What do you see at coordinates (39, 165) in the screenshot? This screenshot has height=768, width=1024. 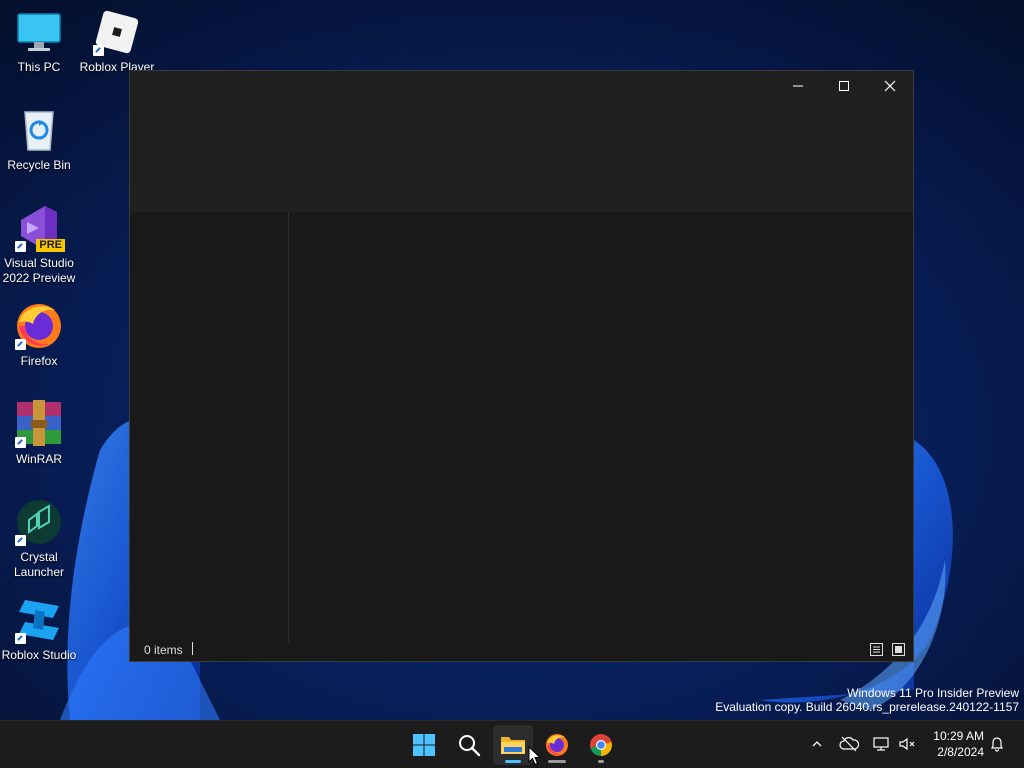 I see `desktop-icon-label: Recycle Bin` at bounding box center [39, 165].